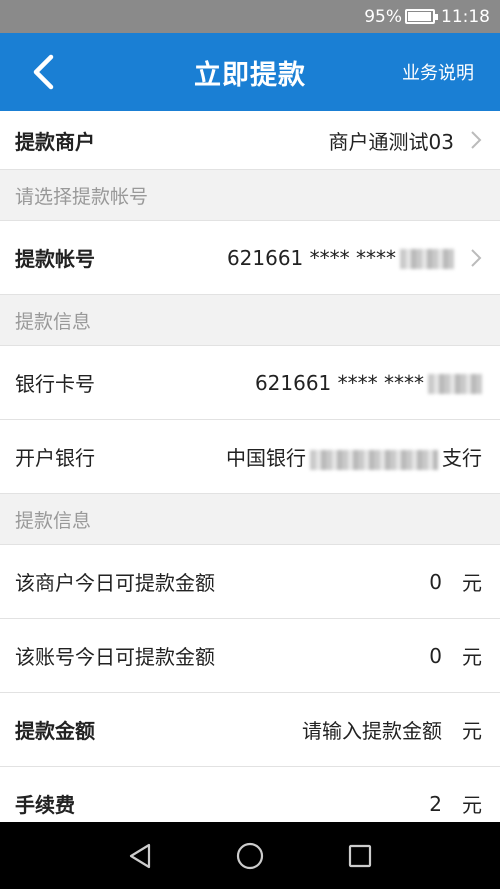 This screenshot has width=500, height=889. I want to click on fee-unit: 元, so click(472, 805).